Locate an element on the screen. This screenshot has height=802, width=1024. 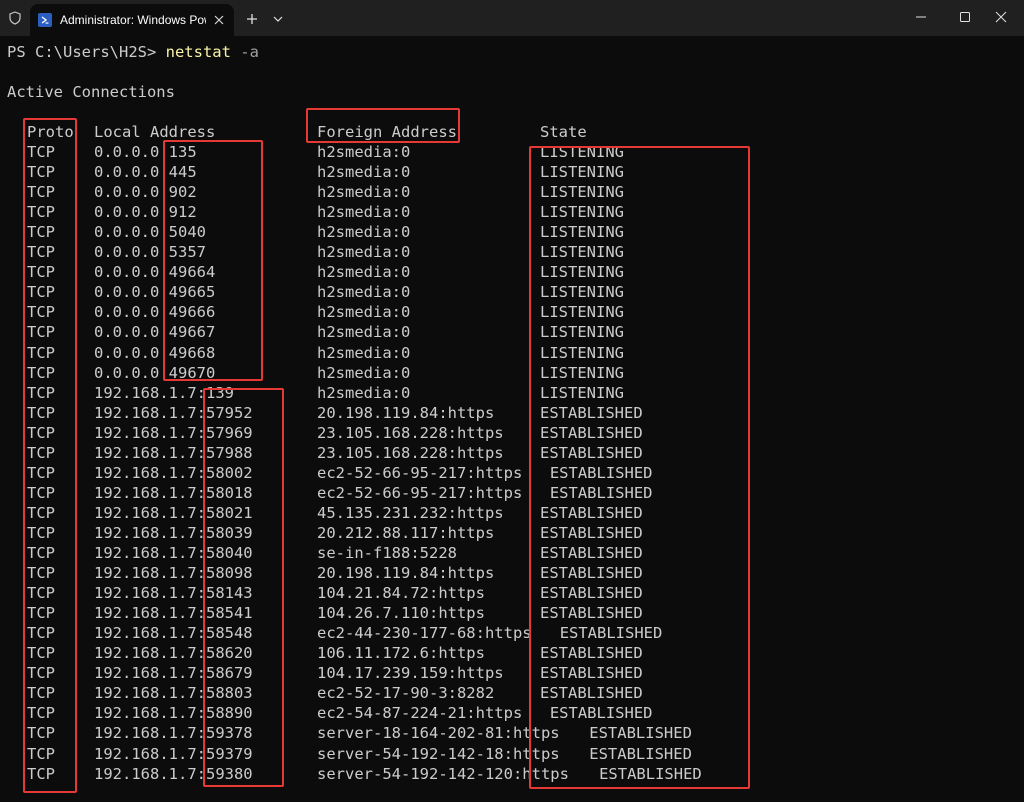
row-local-address: 0.0.0.0:5040 is located at coordinates (150, 232).